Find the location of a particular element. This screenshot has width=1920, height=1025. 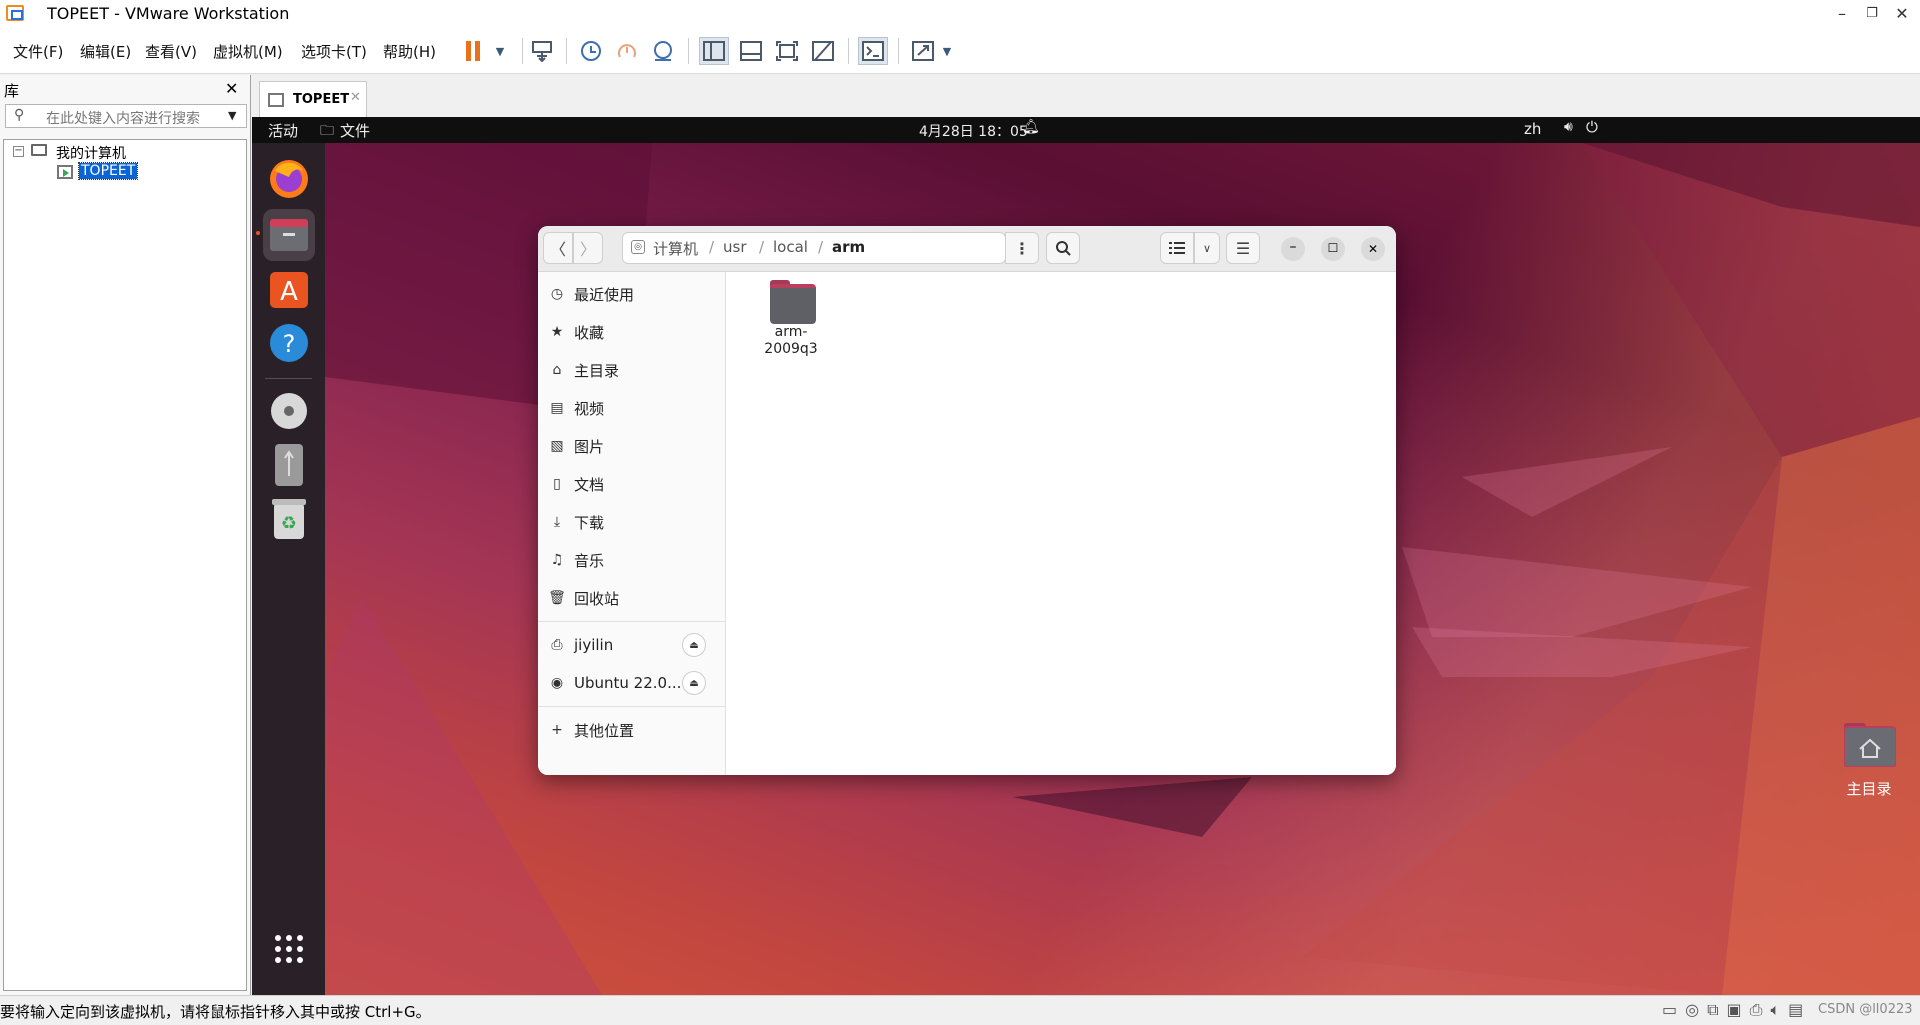

sidebar-divider is located at coordinates (632, 621).